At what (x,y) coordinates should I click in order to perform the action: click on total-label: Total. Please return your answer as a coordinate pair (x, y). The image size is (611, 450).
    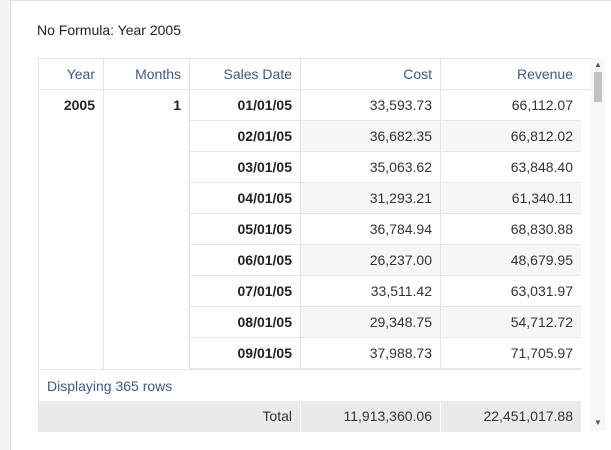
    Looking at the image, I should click on (245, 416).